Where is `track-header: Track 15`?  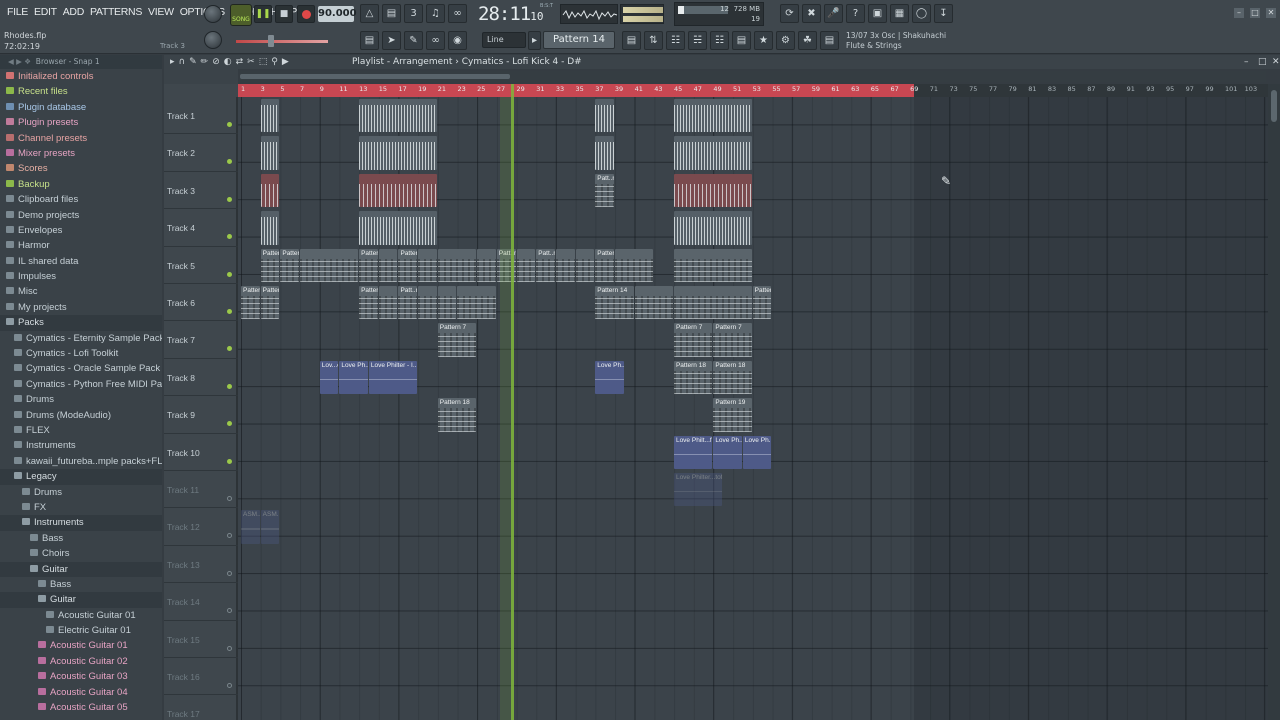
track-header: Track 15 is located at coordinates (201, 639).